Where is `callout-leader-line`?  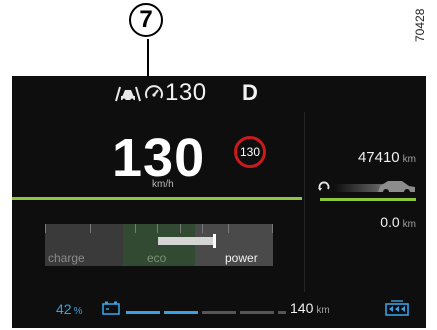 callout-leader-line is located at coordinates (148, 60).